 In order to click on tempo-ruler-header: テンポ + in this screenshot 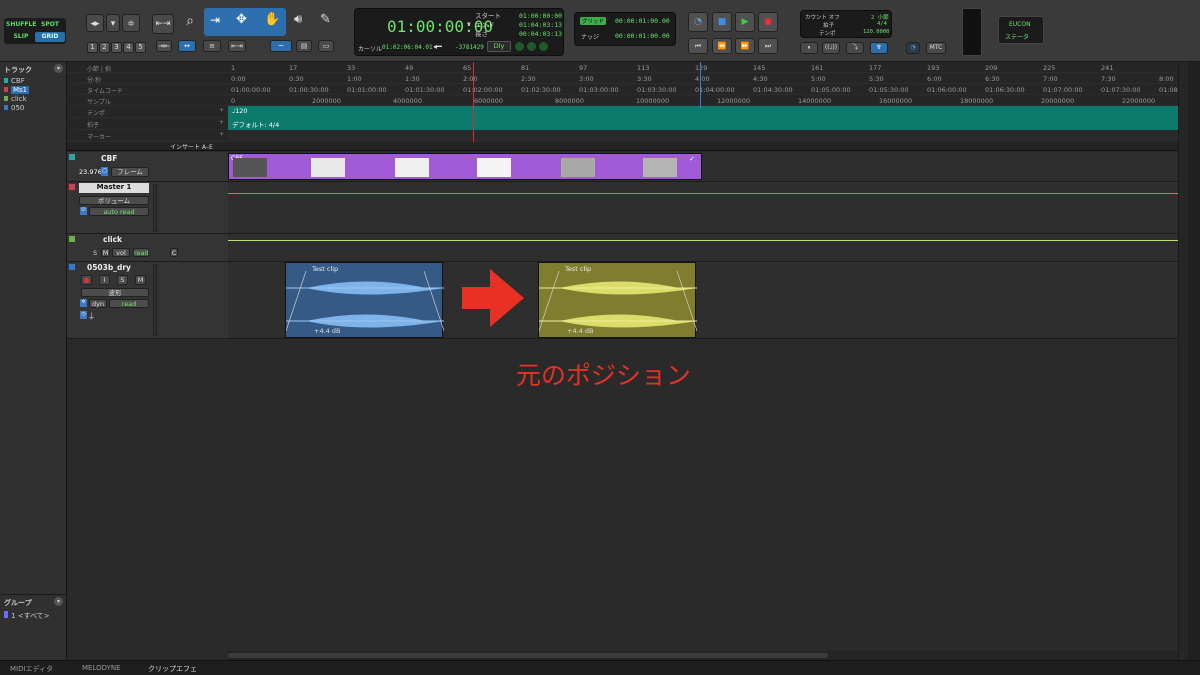, I will do `click(147, 112)`.